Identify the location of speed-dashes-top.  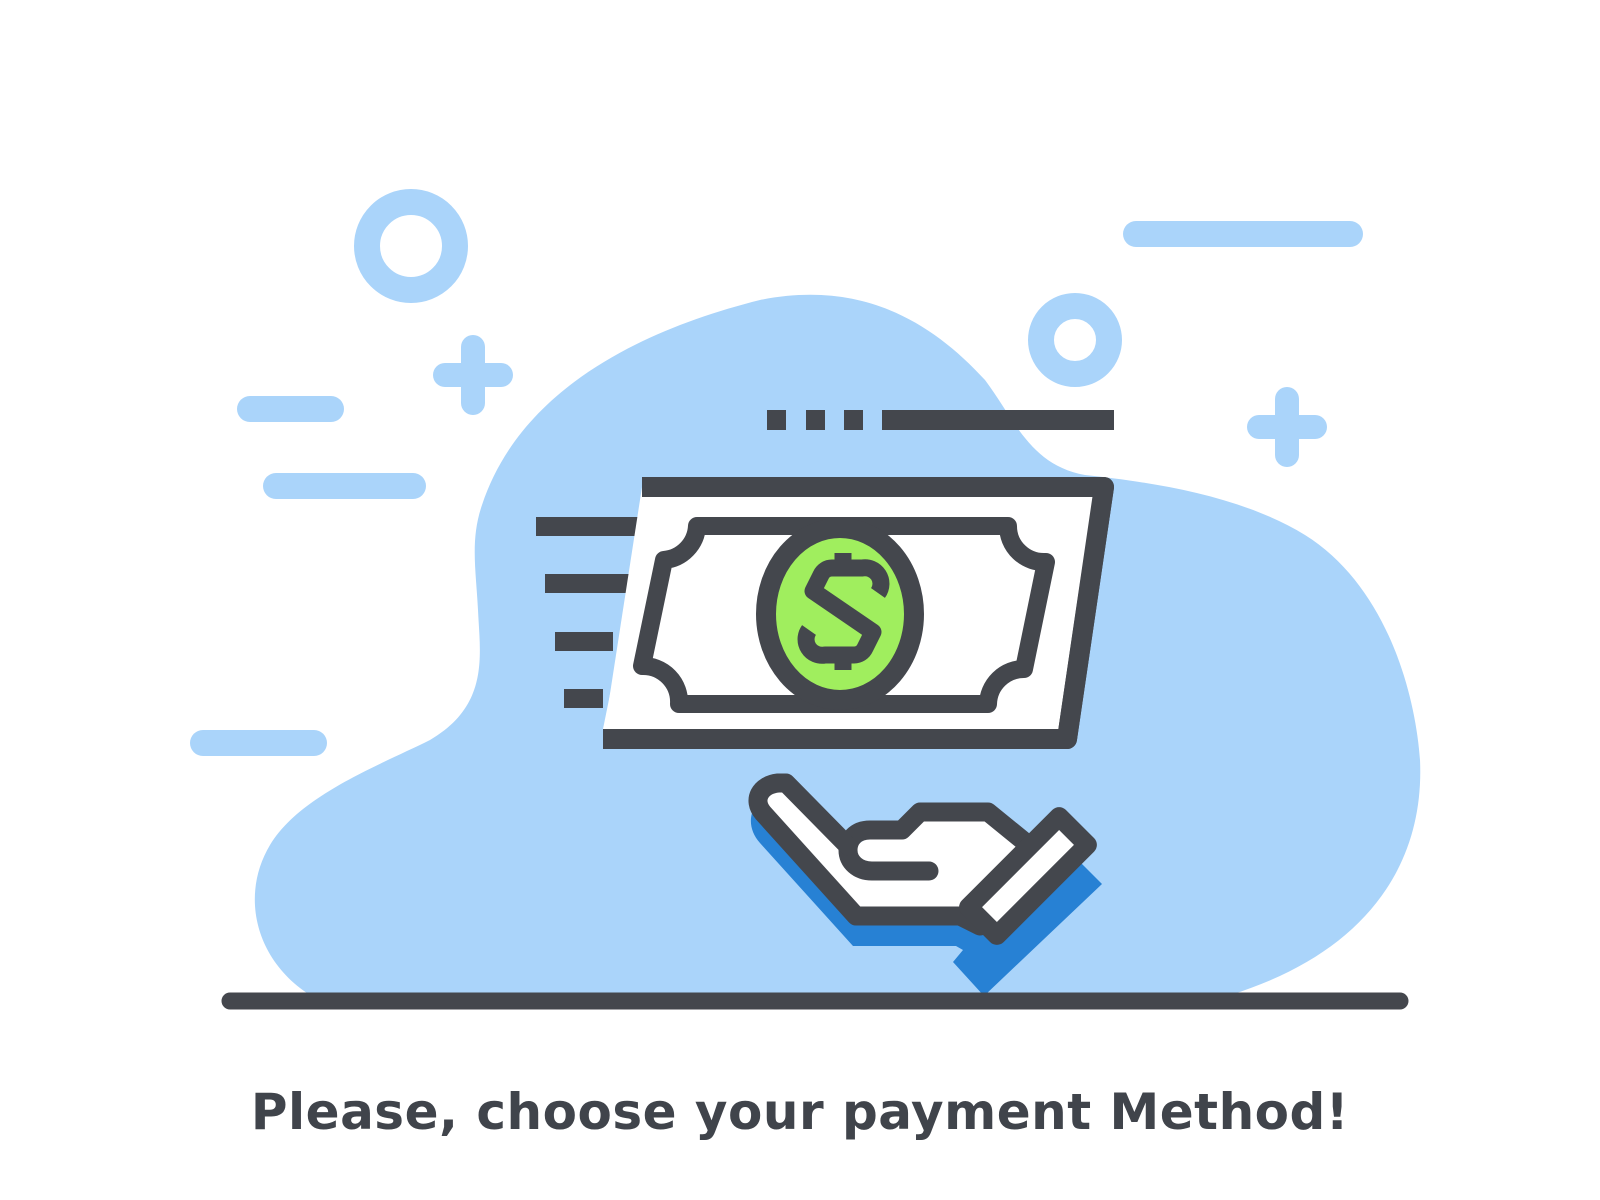
(940, 420).